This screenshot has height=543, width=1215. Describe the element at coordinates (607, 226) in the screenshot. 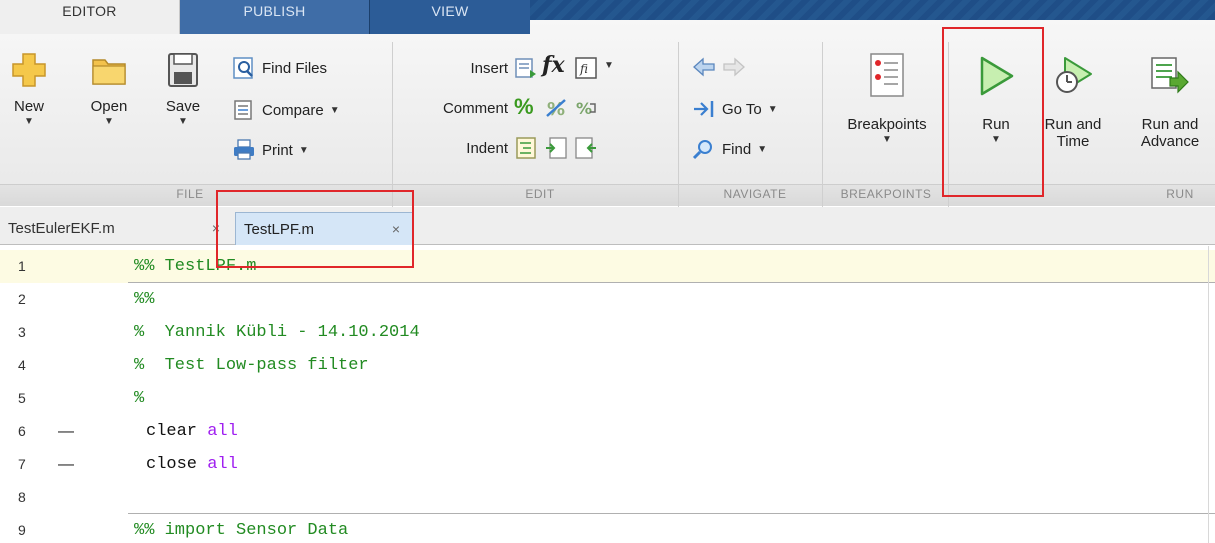

I see `document-tab-bar: TestEulerEKF.m × TestLPF.m ×` at that location.